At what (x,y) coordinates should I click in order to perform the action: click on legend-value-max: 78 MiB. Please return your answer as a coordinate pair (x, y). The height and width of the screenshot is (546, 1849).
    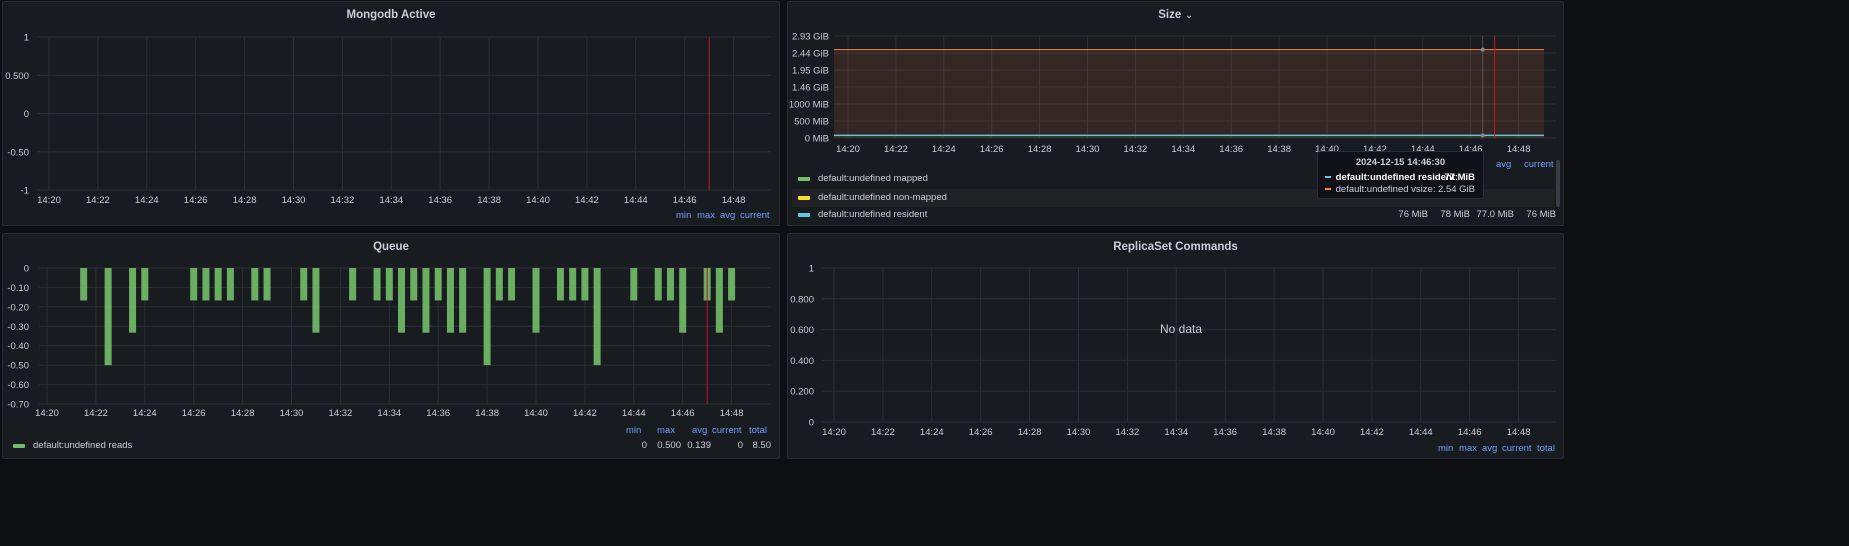
    Looking at the image, I should click on (1455, 214).